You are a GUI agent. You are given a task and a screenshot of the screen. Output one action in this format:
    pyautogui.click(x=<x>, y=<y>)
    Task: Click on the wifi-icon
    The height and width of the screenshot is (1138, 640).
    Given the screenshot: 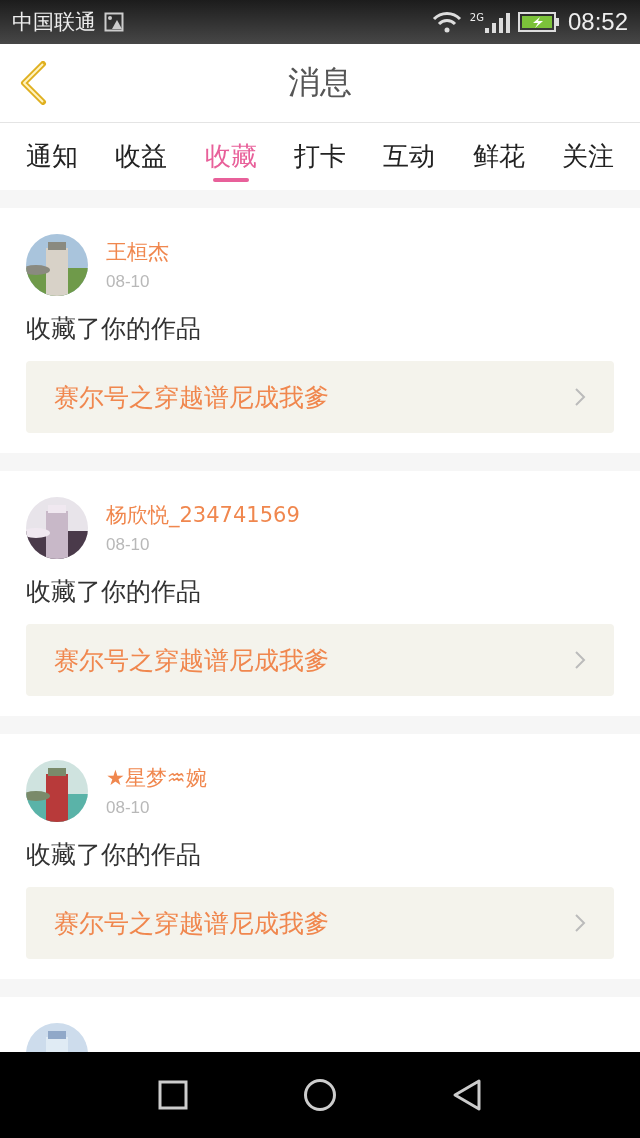 What is the action you would take?
    pyautogui.click(x=446, y=22)
    